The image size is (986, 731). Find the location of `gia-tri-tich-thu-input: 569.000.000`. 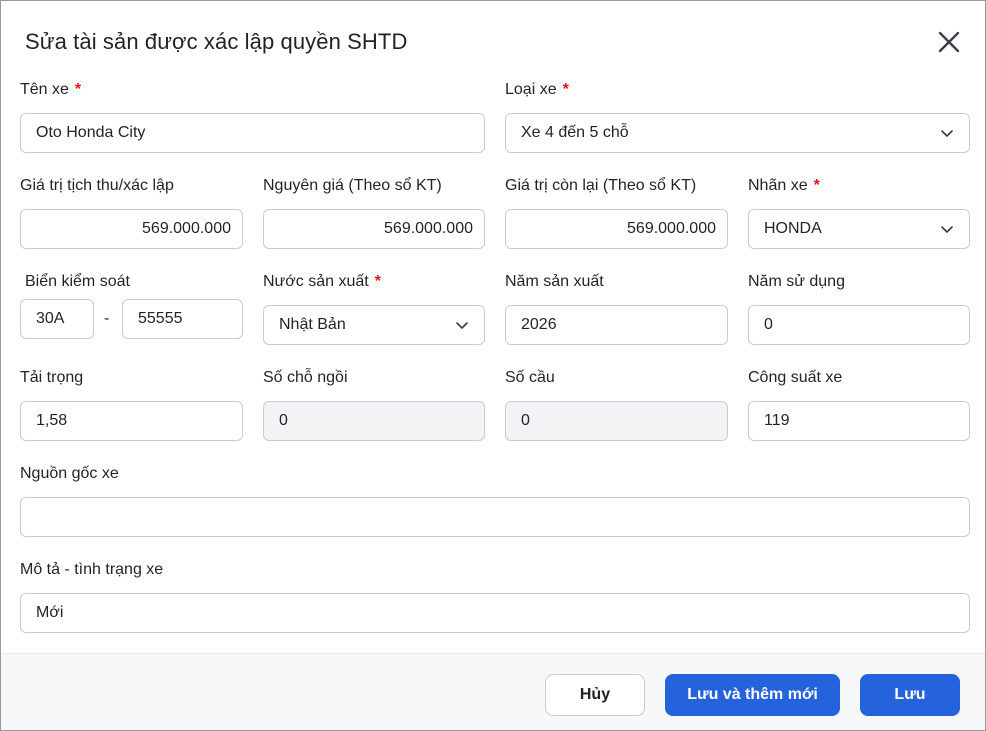

gia-tri-tich-thu-input: 569.000.000 is located at coordinates (131, 229).